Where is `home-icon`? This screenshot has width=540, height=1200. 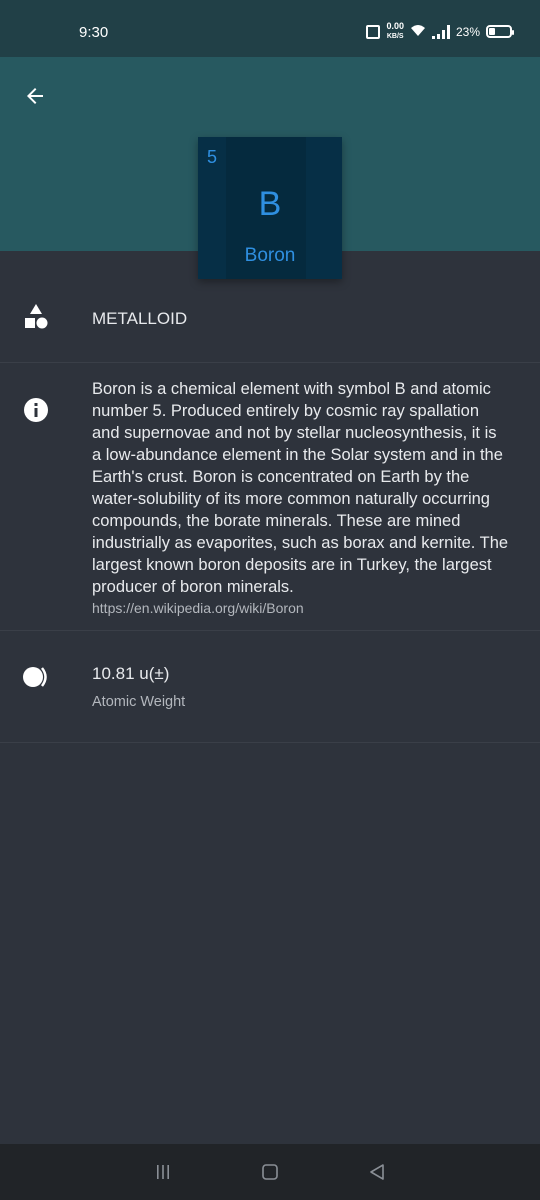 home-icon is located at coordinates (270, 1172).